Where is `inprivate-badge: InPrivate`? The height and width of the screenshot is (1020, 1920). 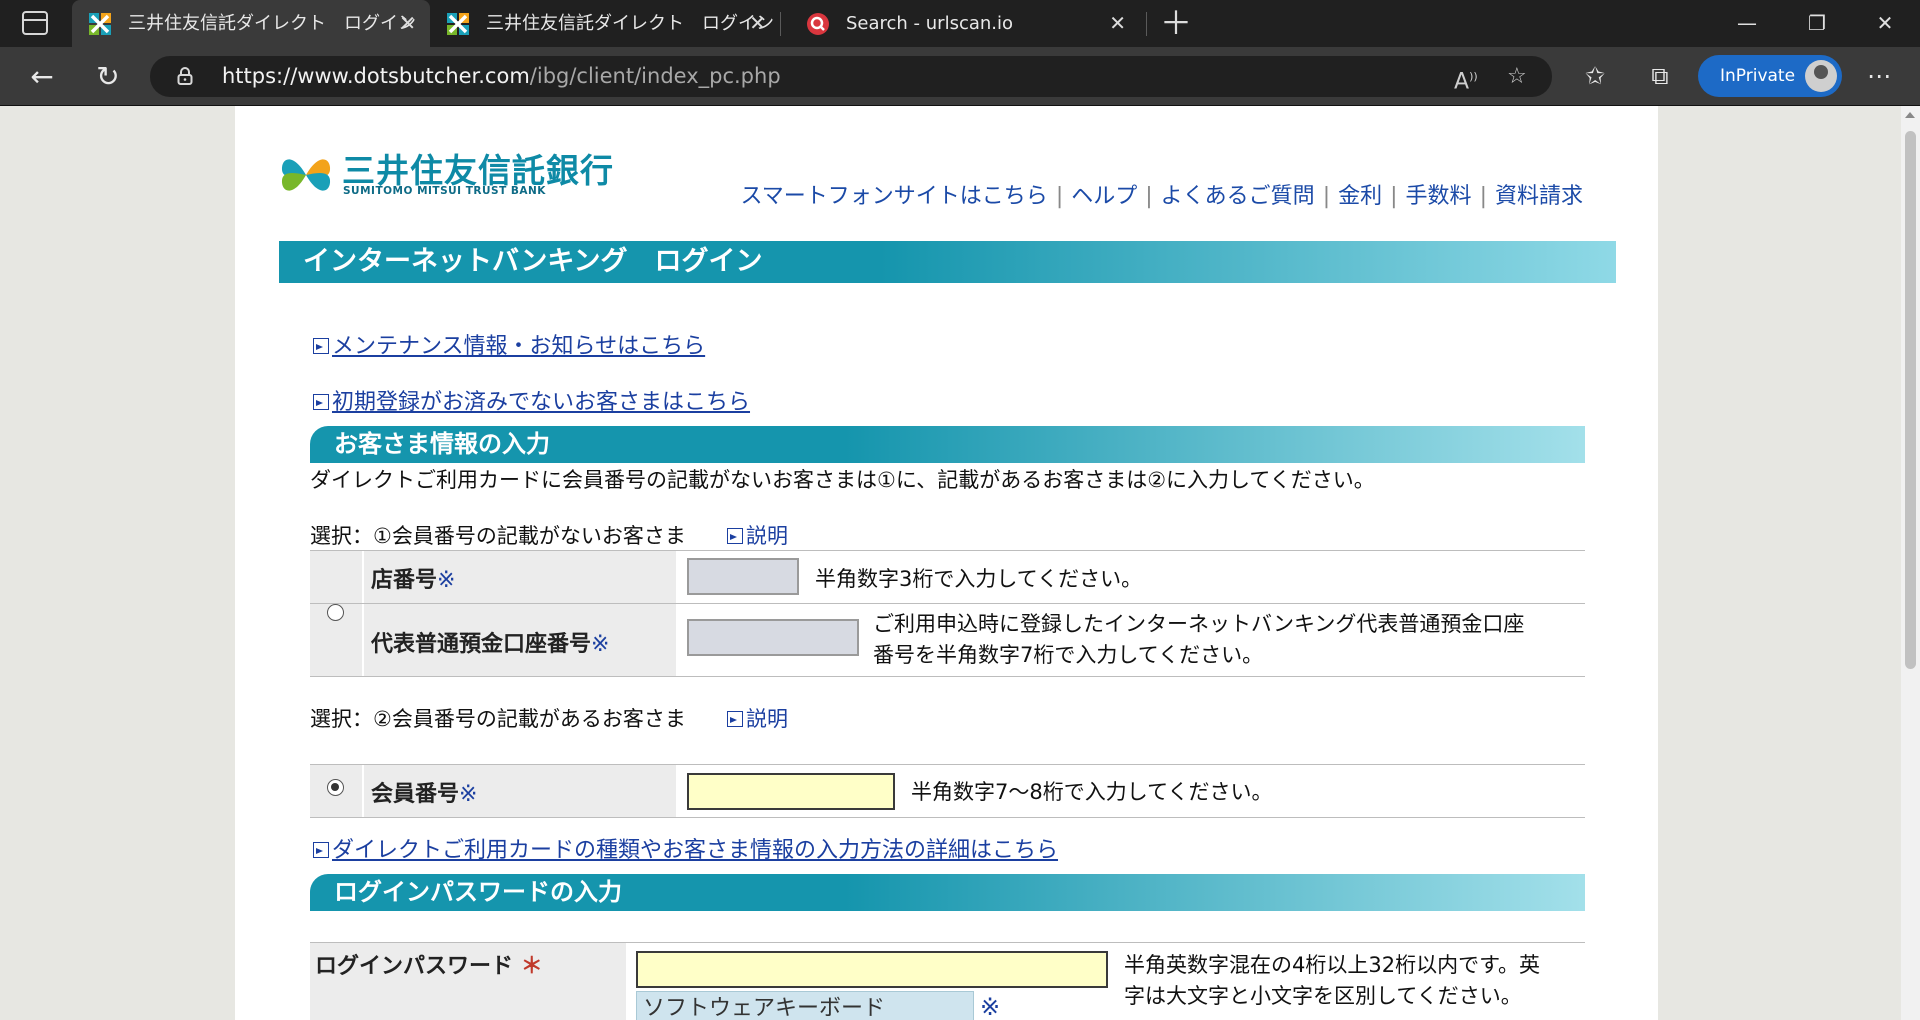
inprivate-badge: InPrivate is located at coordinates (1770, 76).